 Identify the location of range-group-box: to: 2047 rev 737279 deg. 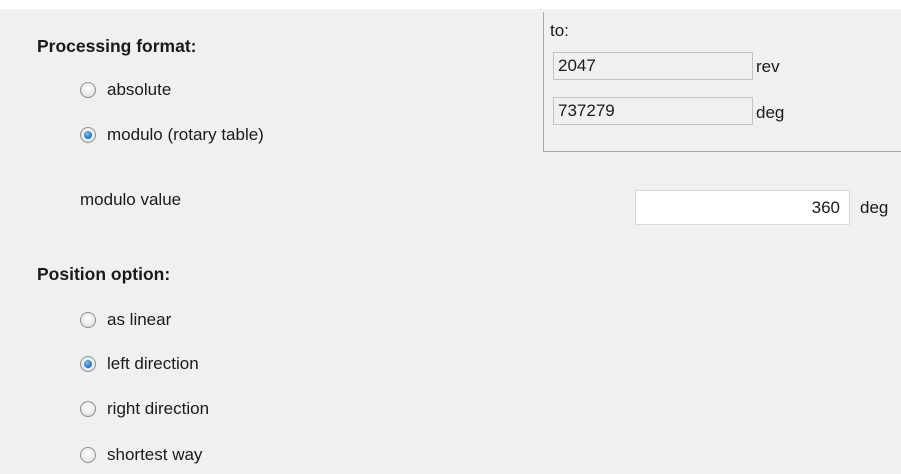
(722, 82).